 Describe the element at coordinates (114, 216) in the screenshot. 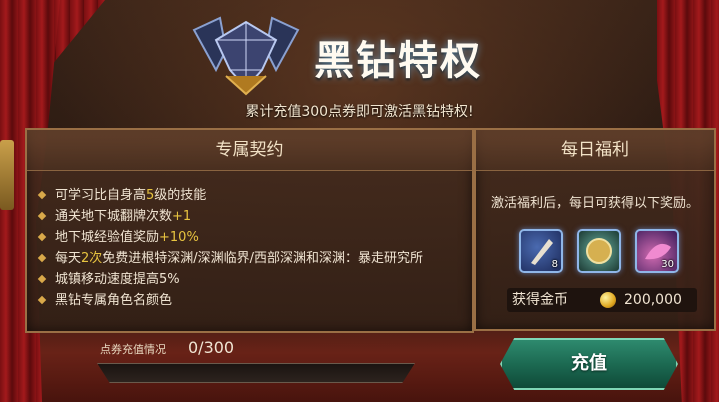

I see `benefit-text: 通关地下城翻牌次数` at that location.